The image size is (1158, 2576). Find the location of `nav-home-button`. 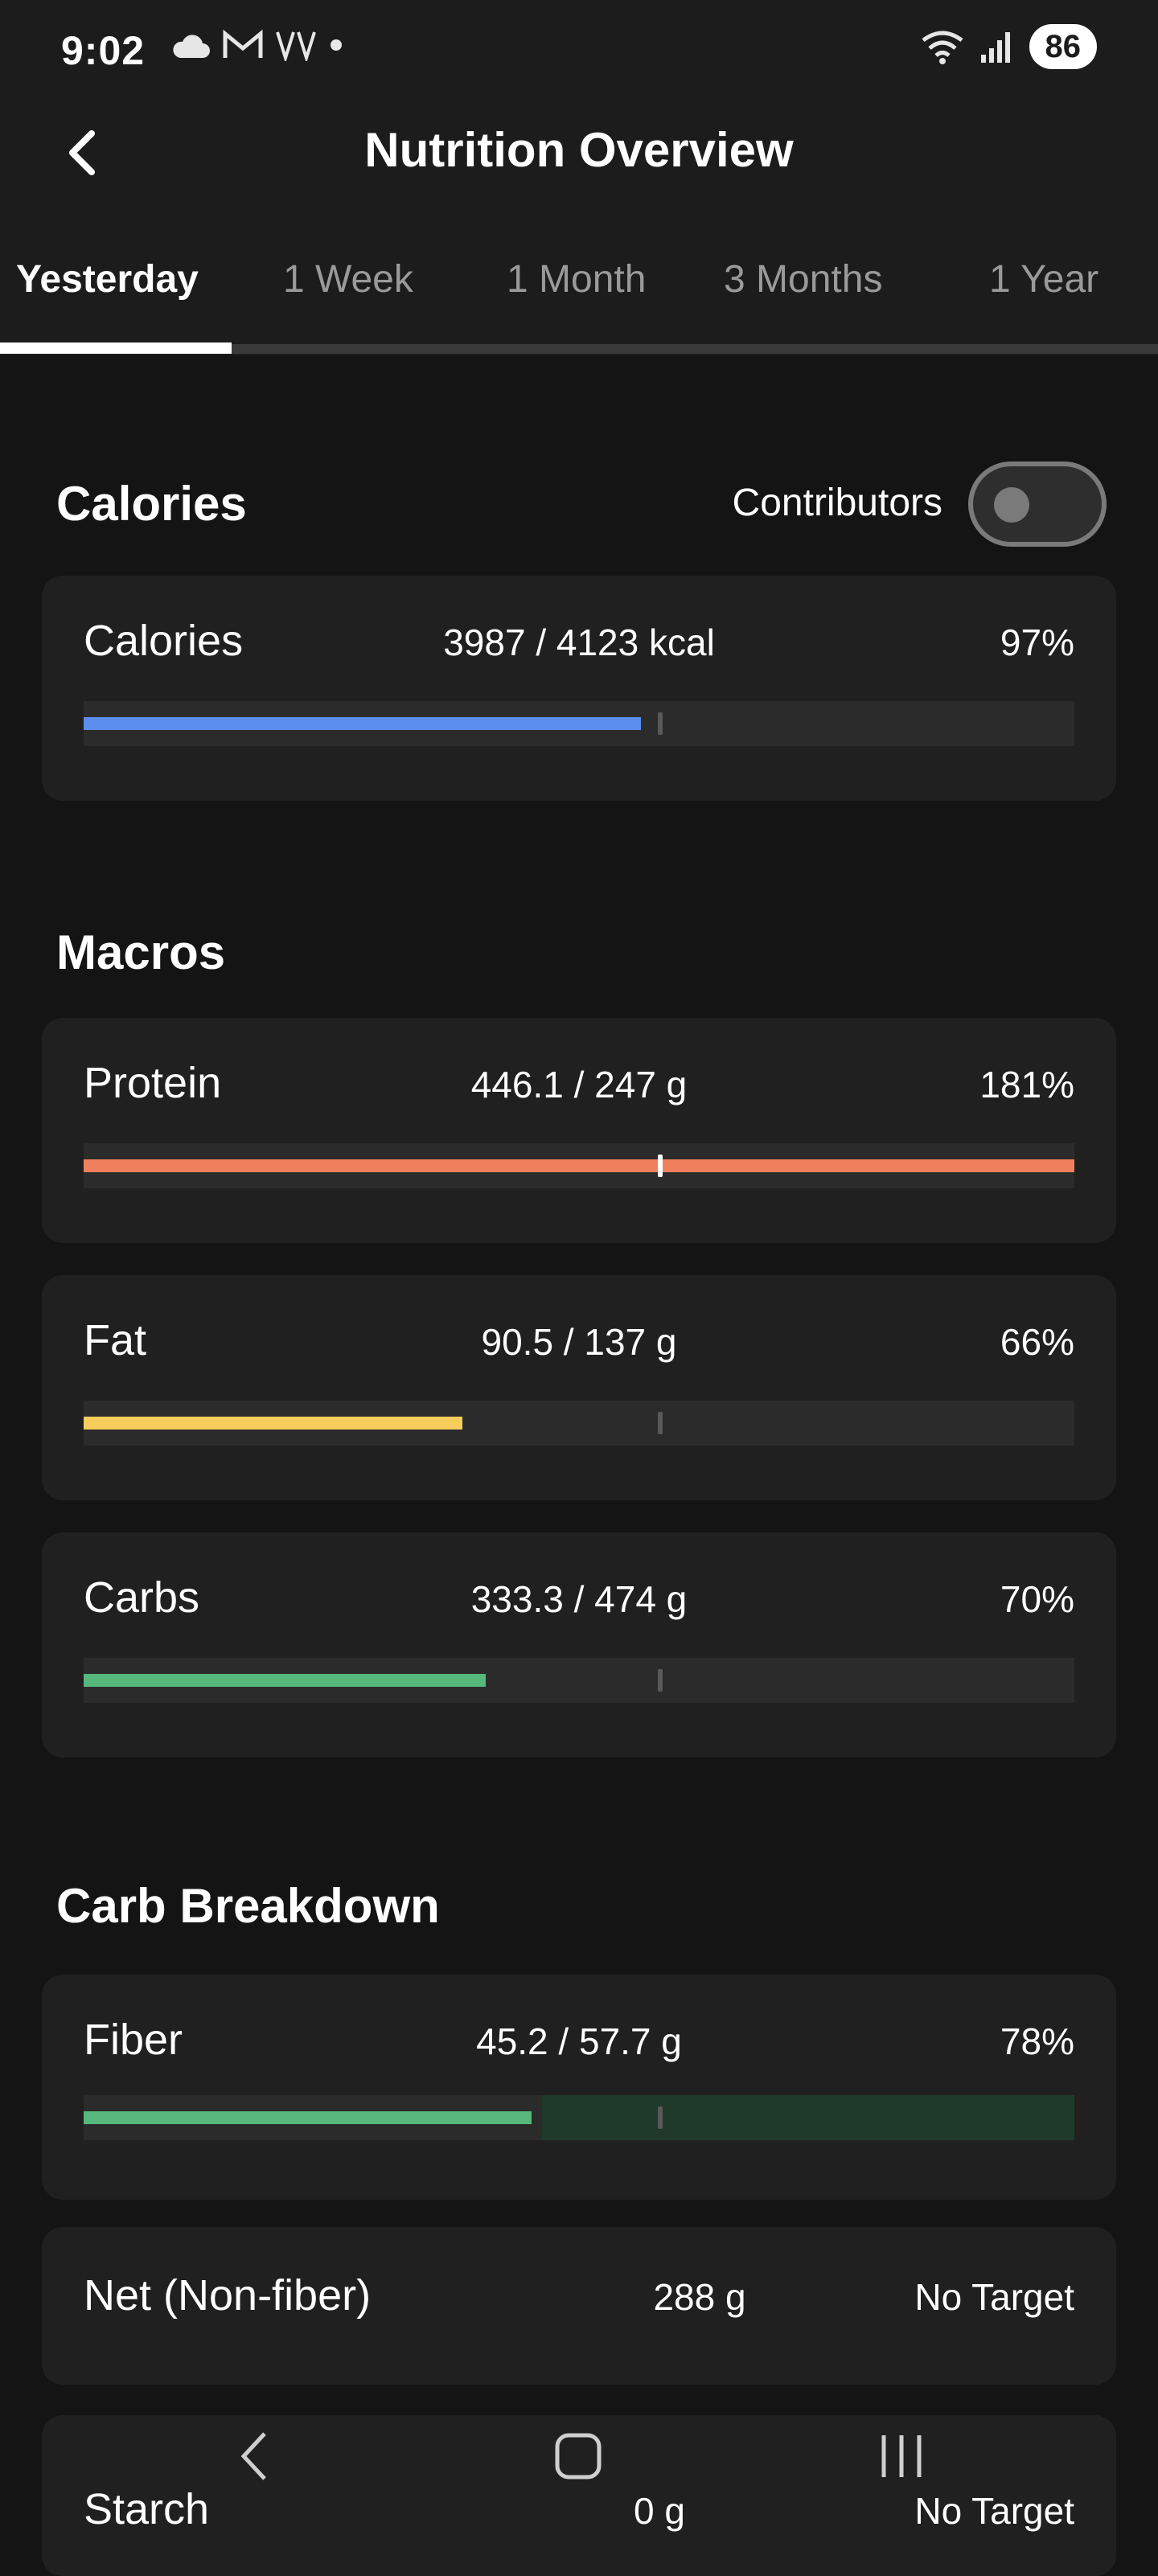

nav-home-button is located at coordinates (578, 2456).